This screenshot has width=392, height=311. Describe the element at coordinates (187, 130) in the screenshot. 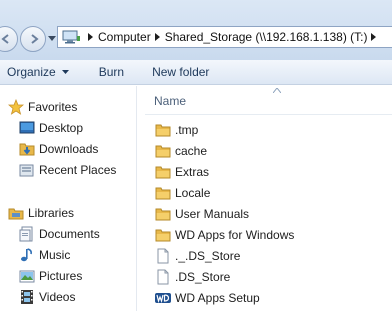

I see `file-name: .tmp` at that location.